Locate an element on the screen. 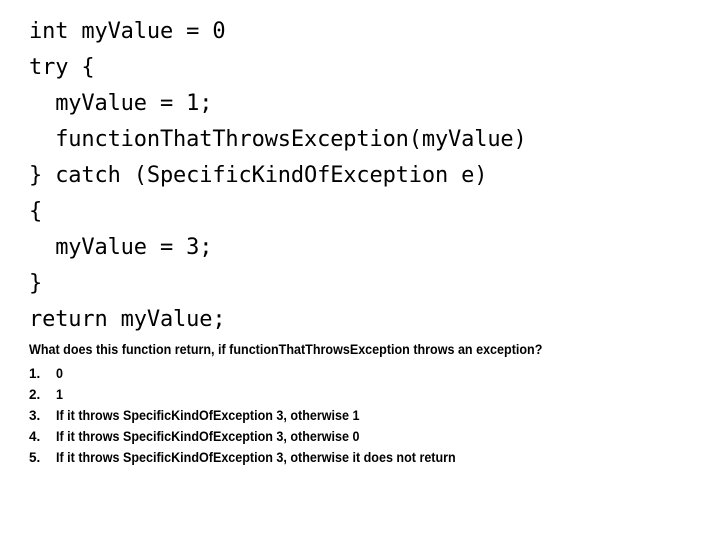 This screenshot has width=720, height=540. answer-number: 1. is located at coordinates (35, 373).